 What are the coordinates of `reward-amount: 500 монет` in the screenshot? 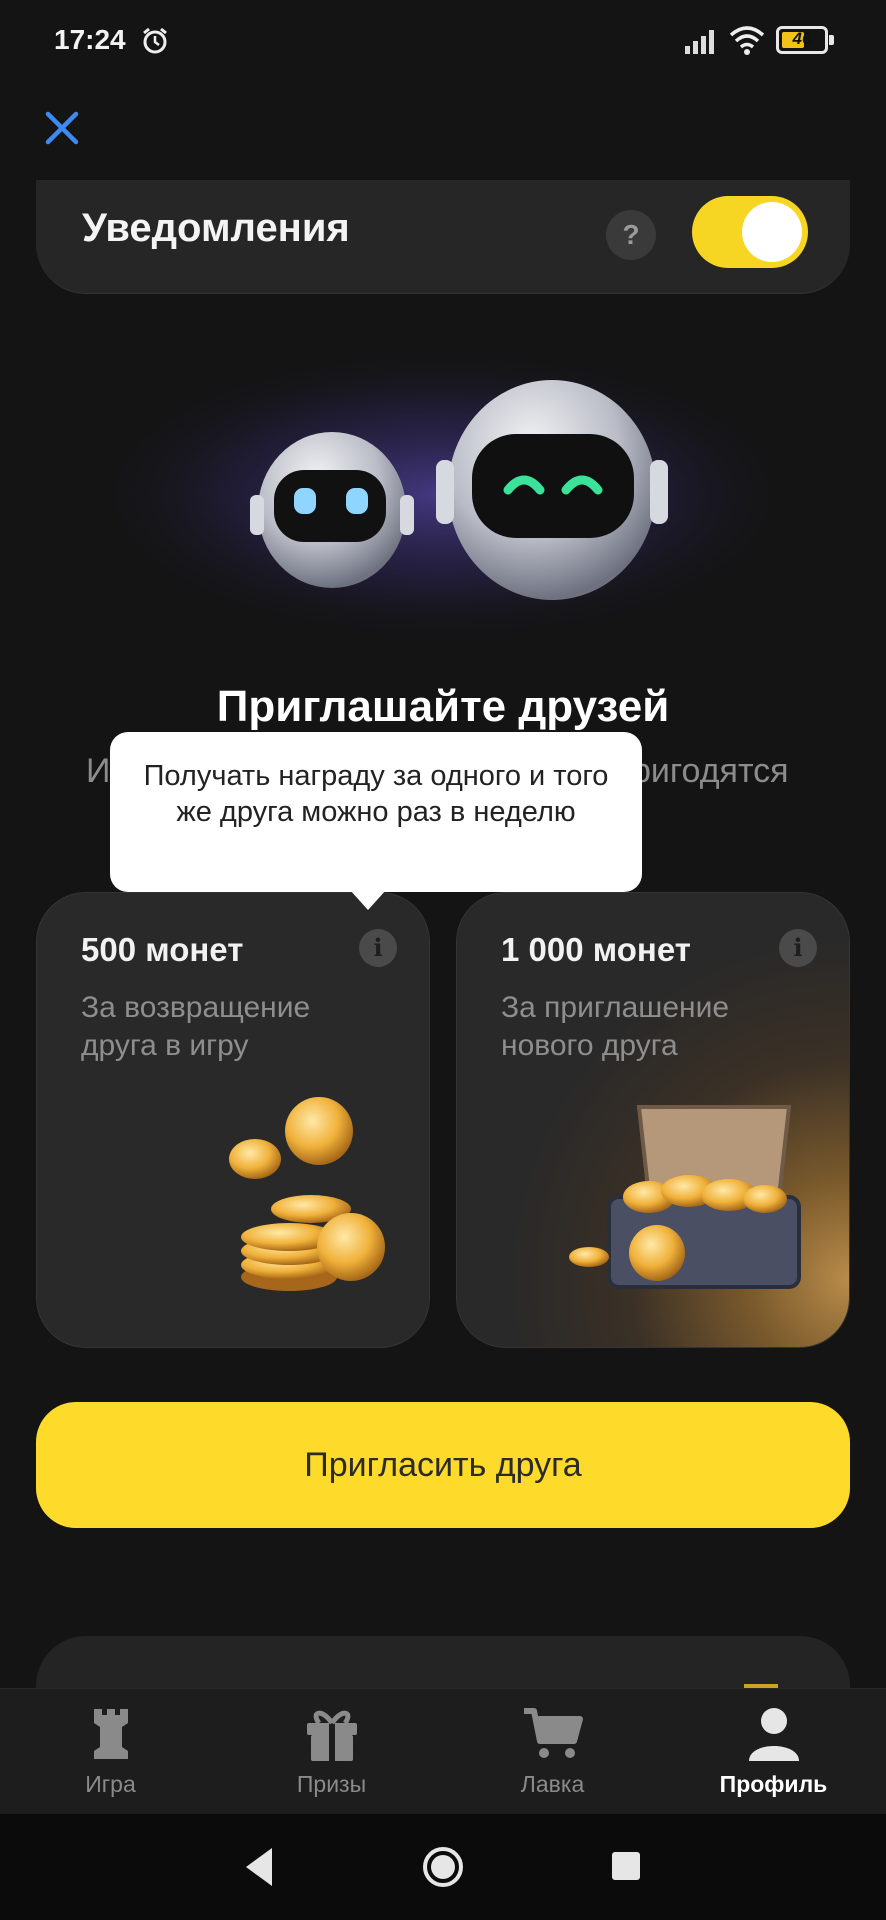 It's located at (162, 949).